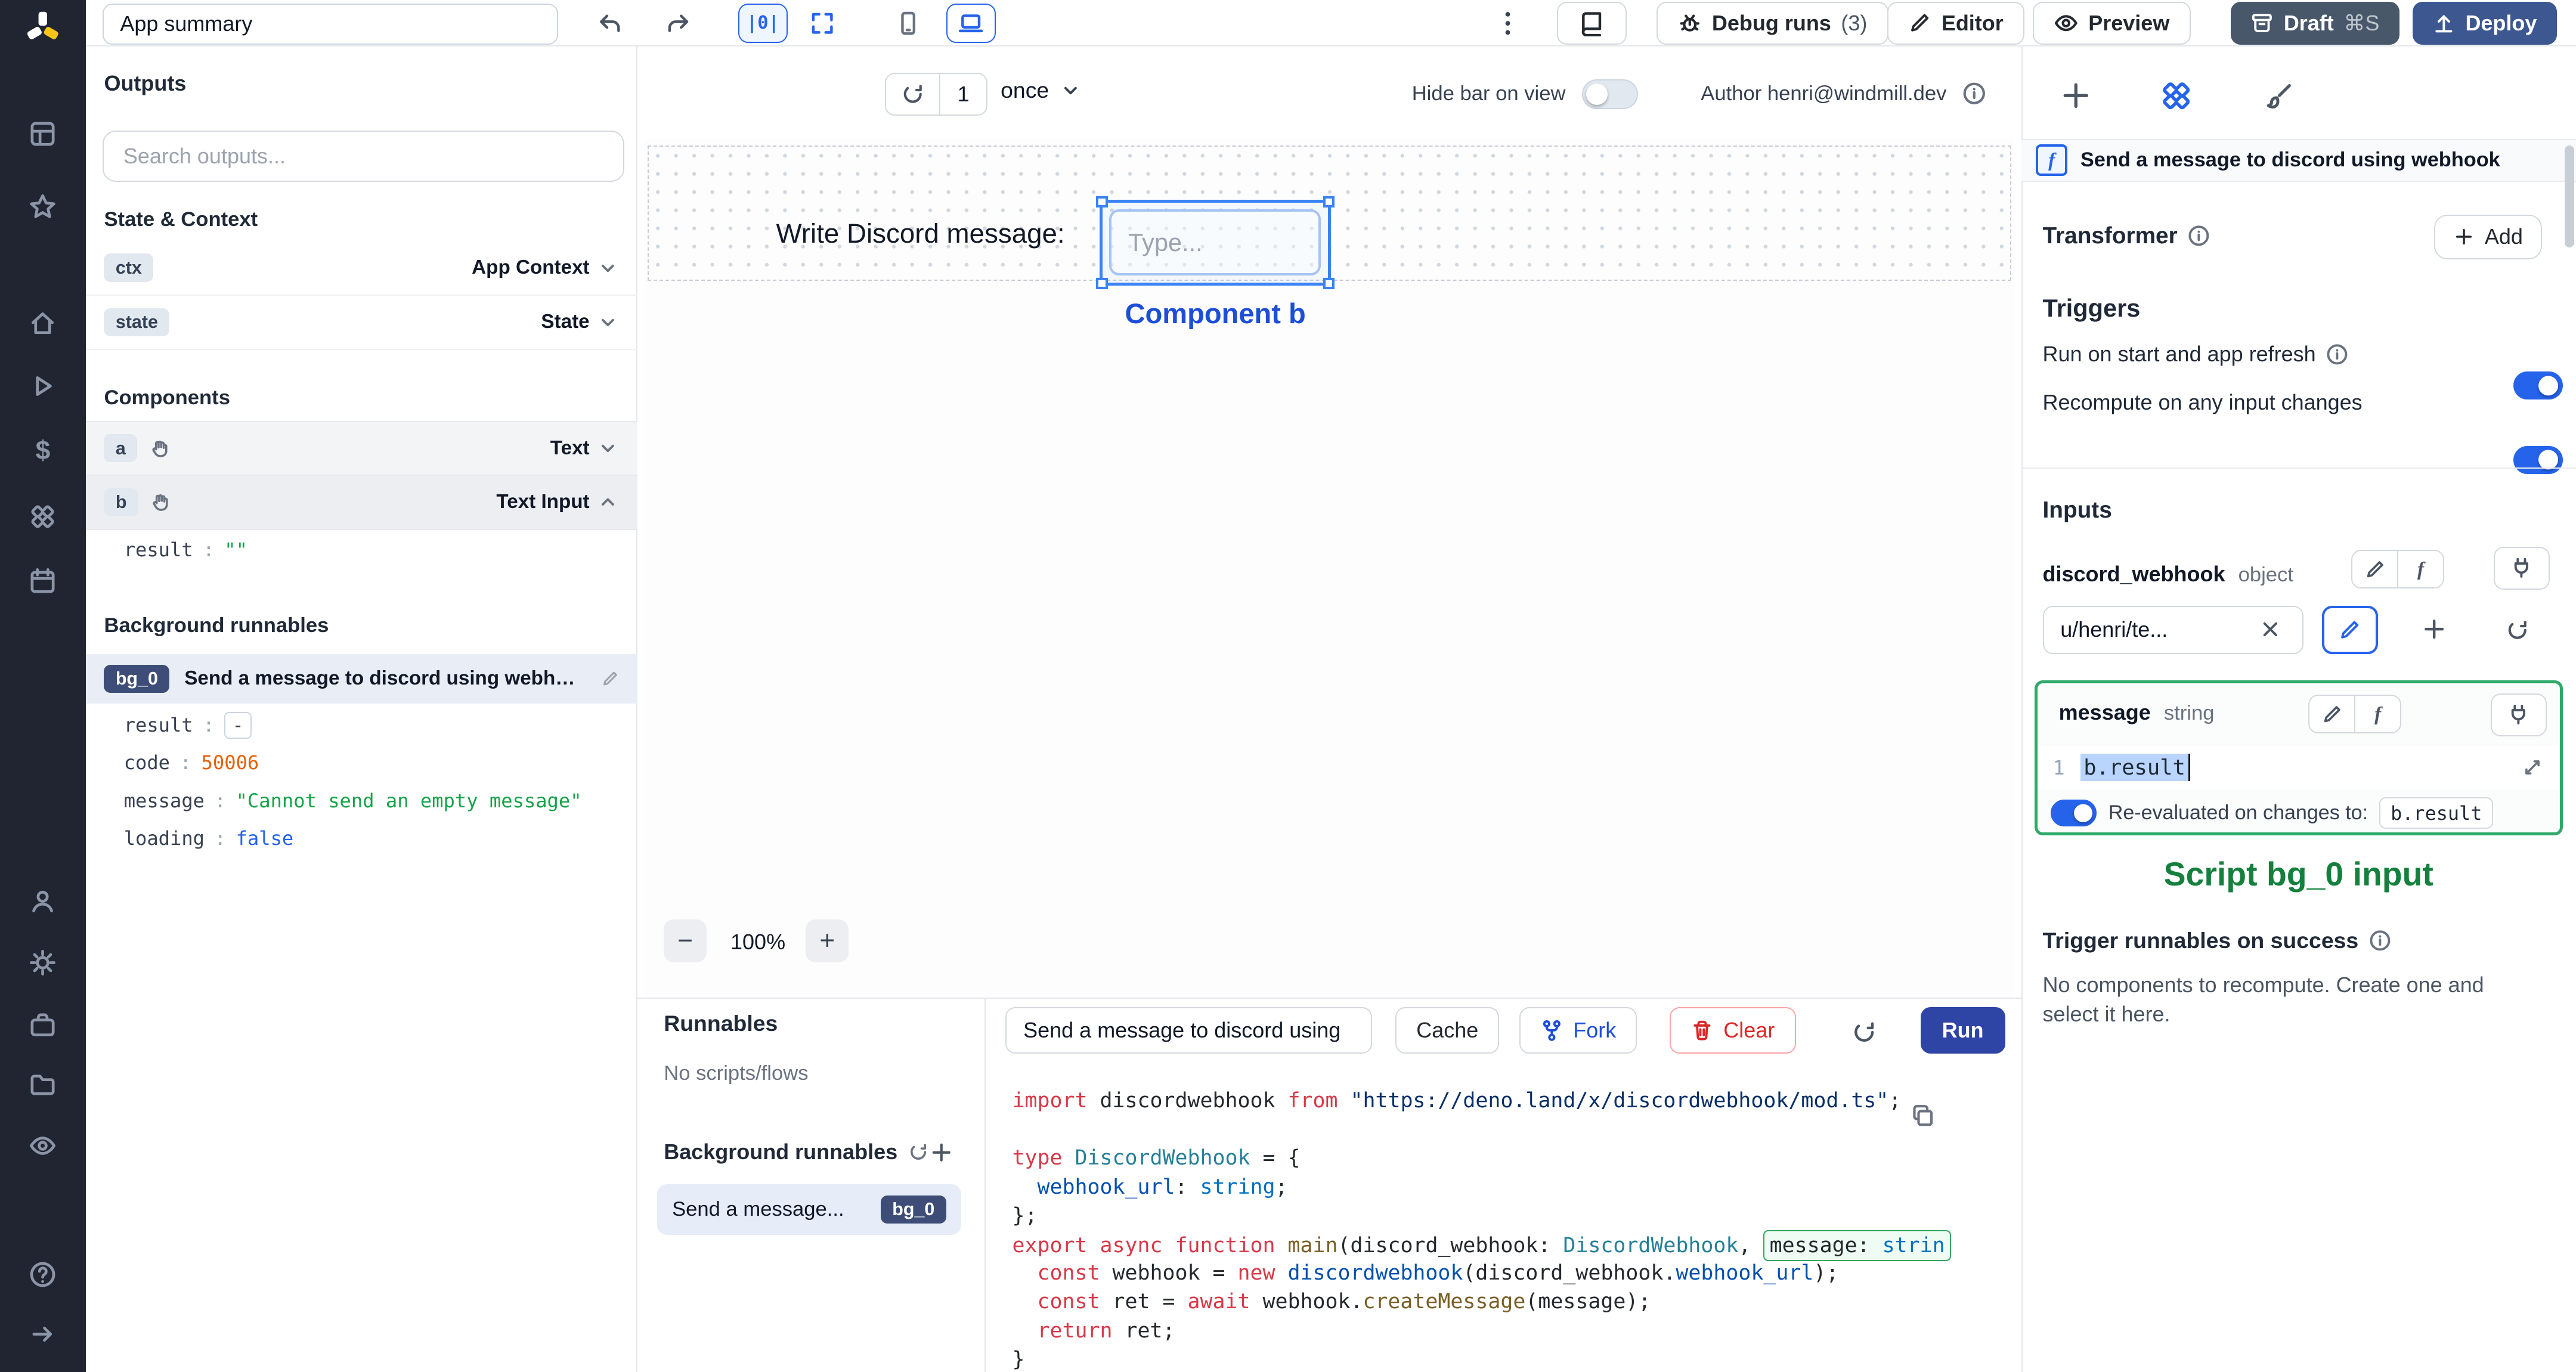 Image resolution: width=2576 pixels, height=1372 pixels. Describe the element at coordinates (2315, 23) in the screenshot. I see `draft-button: Draft ⌘S` at that location.